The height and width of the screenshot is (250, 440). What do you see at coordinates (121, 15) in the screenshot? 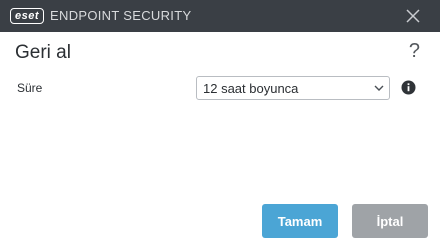
I see `product-name: ENDPOINT SECURITY` at bounding box center [121, 15].